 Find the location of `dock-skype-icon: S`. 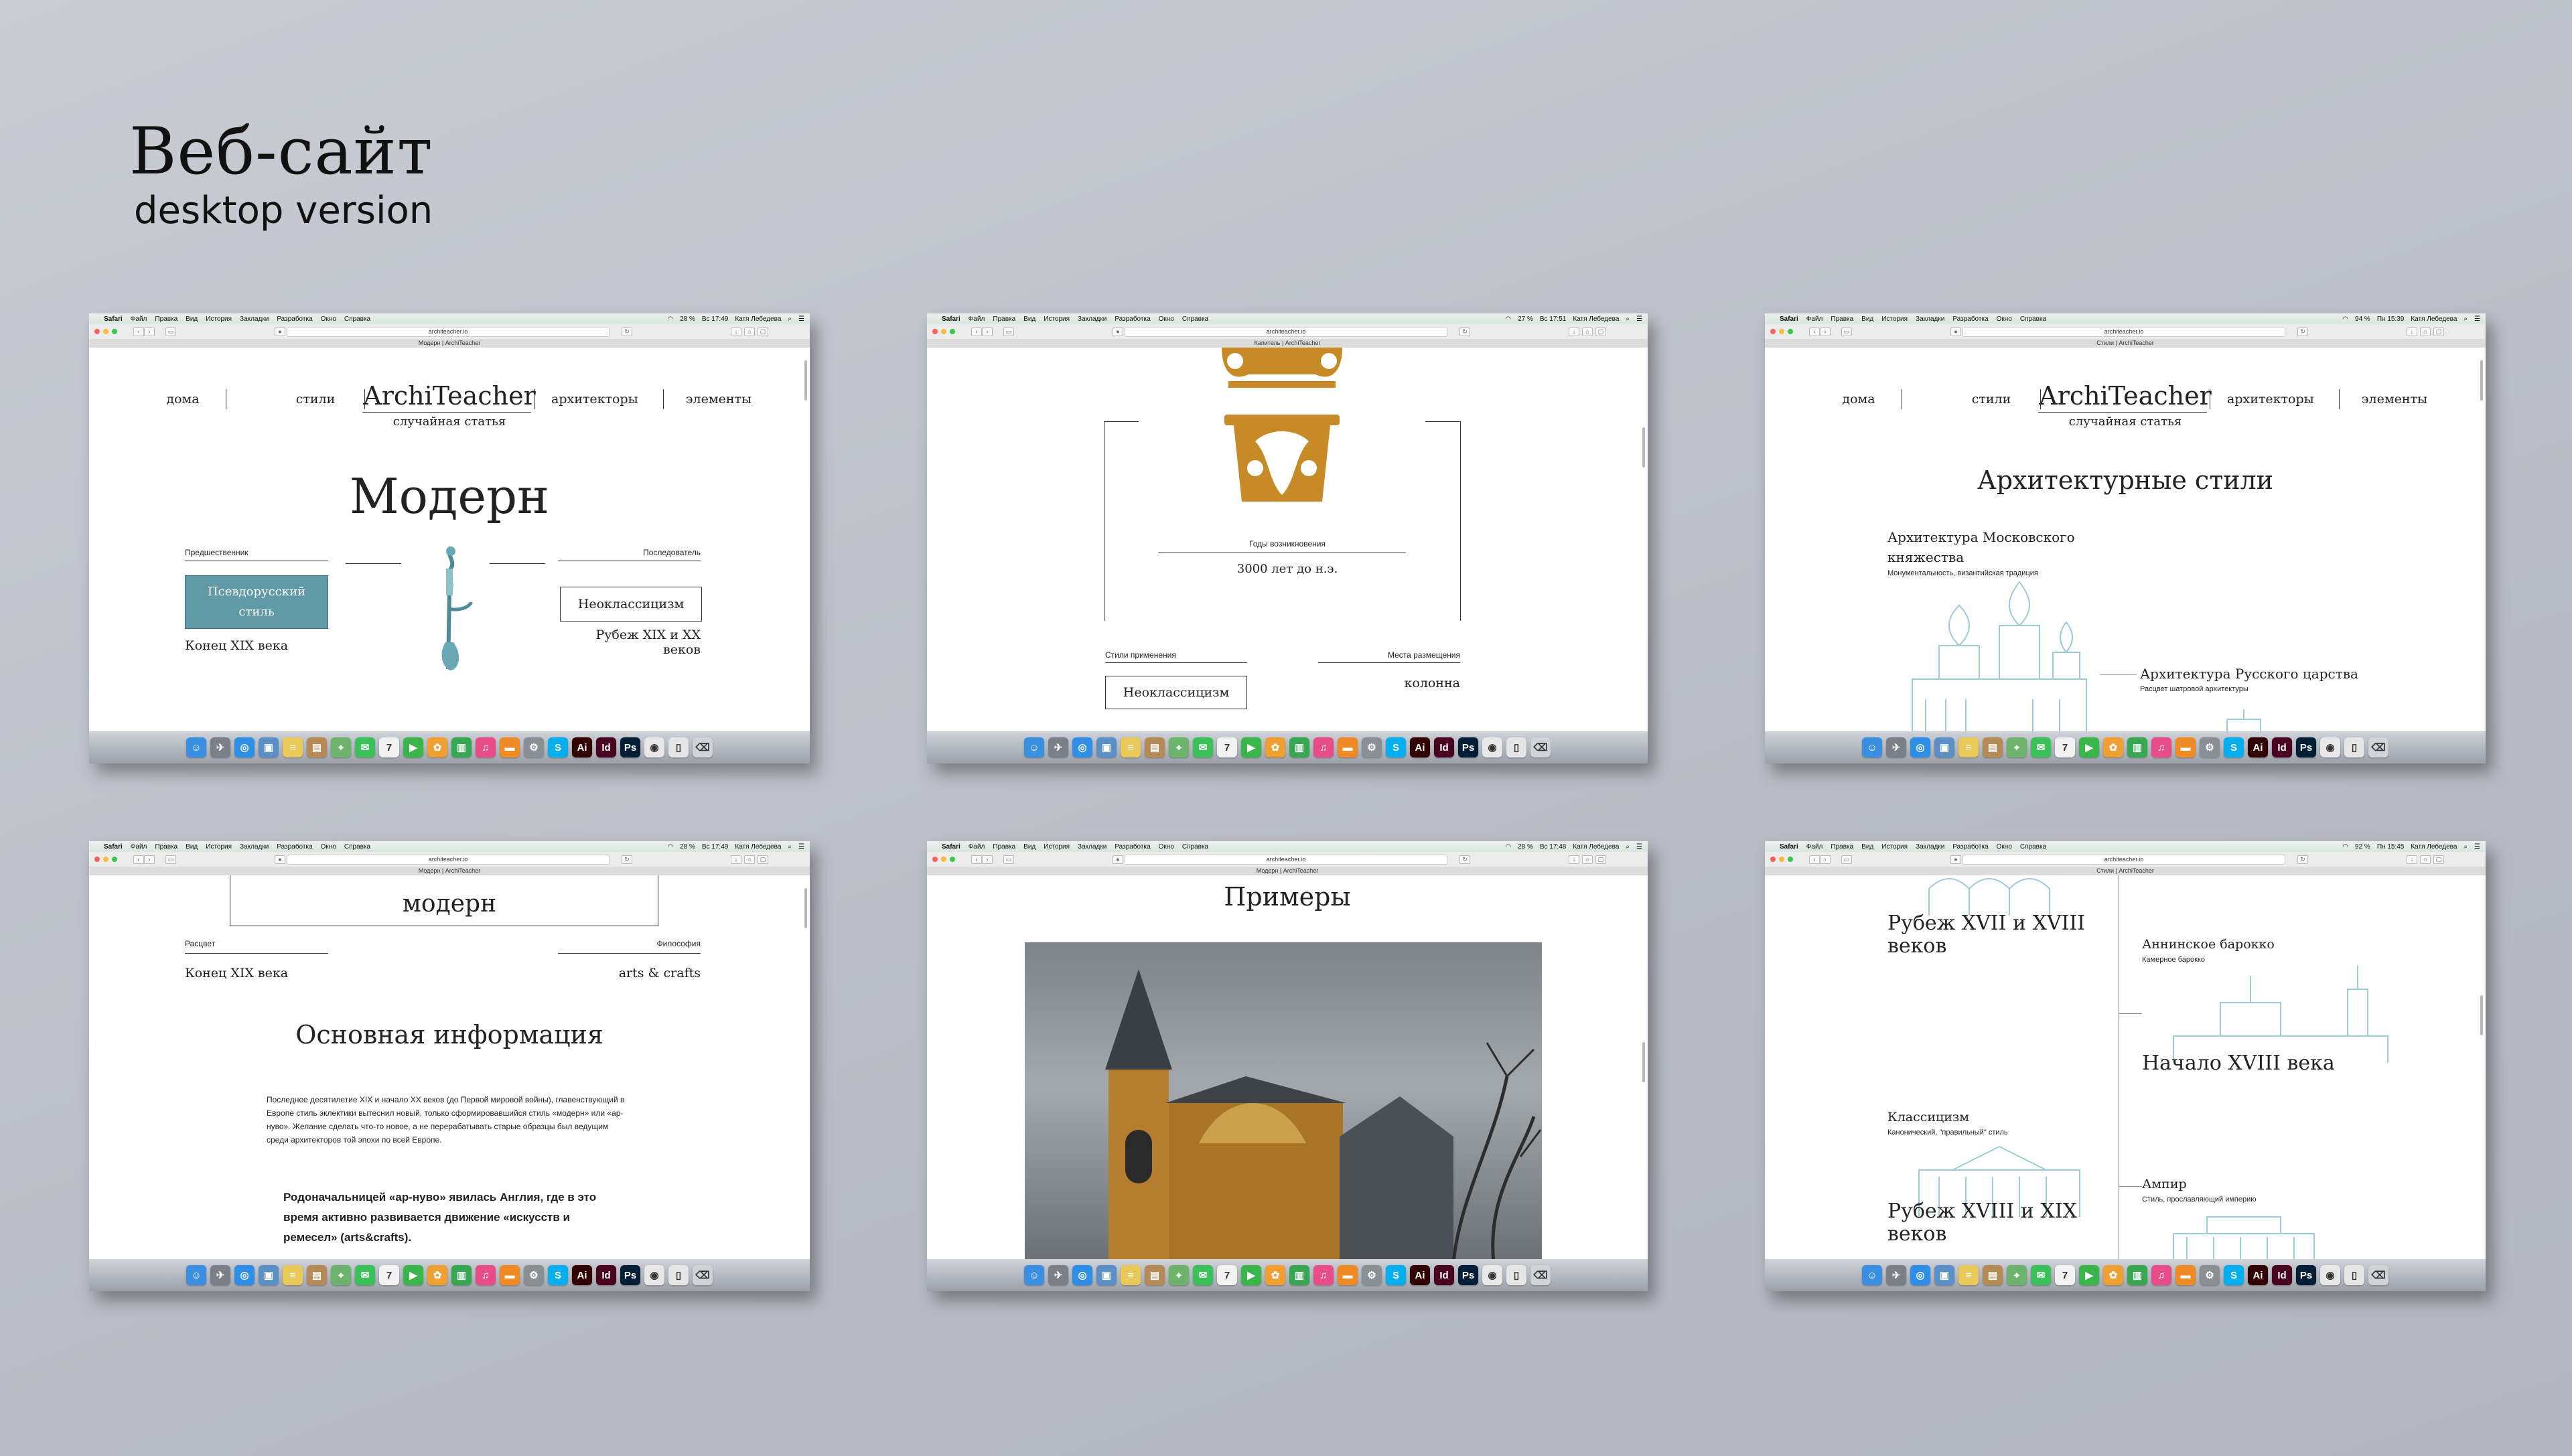

dock-skype-icon: S is located at coordinates (1396, 1275).